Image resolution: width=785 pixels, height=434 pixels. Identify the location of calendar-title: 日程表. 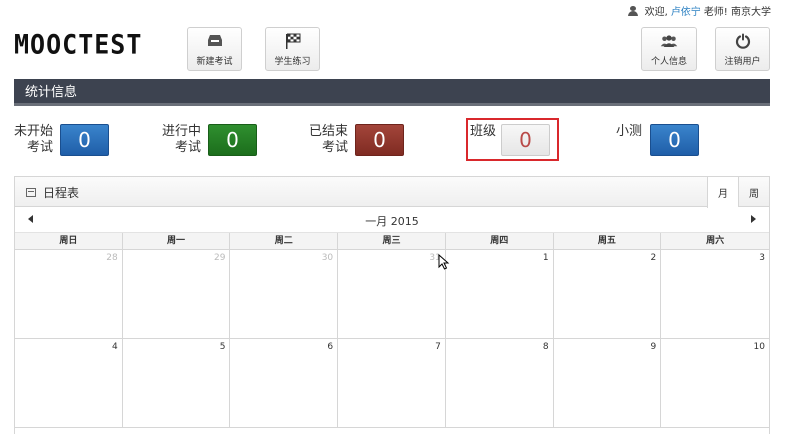
(52, 192).